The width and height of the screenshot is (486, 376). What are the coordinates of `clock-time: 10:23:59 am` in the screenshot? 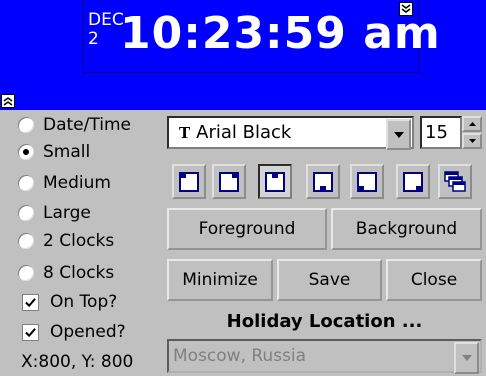 It's located at (280, 33).